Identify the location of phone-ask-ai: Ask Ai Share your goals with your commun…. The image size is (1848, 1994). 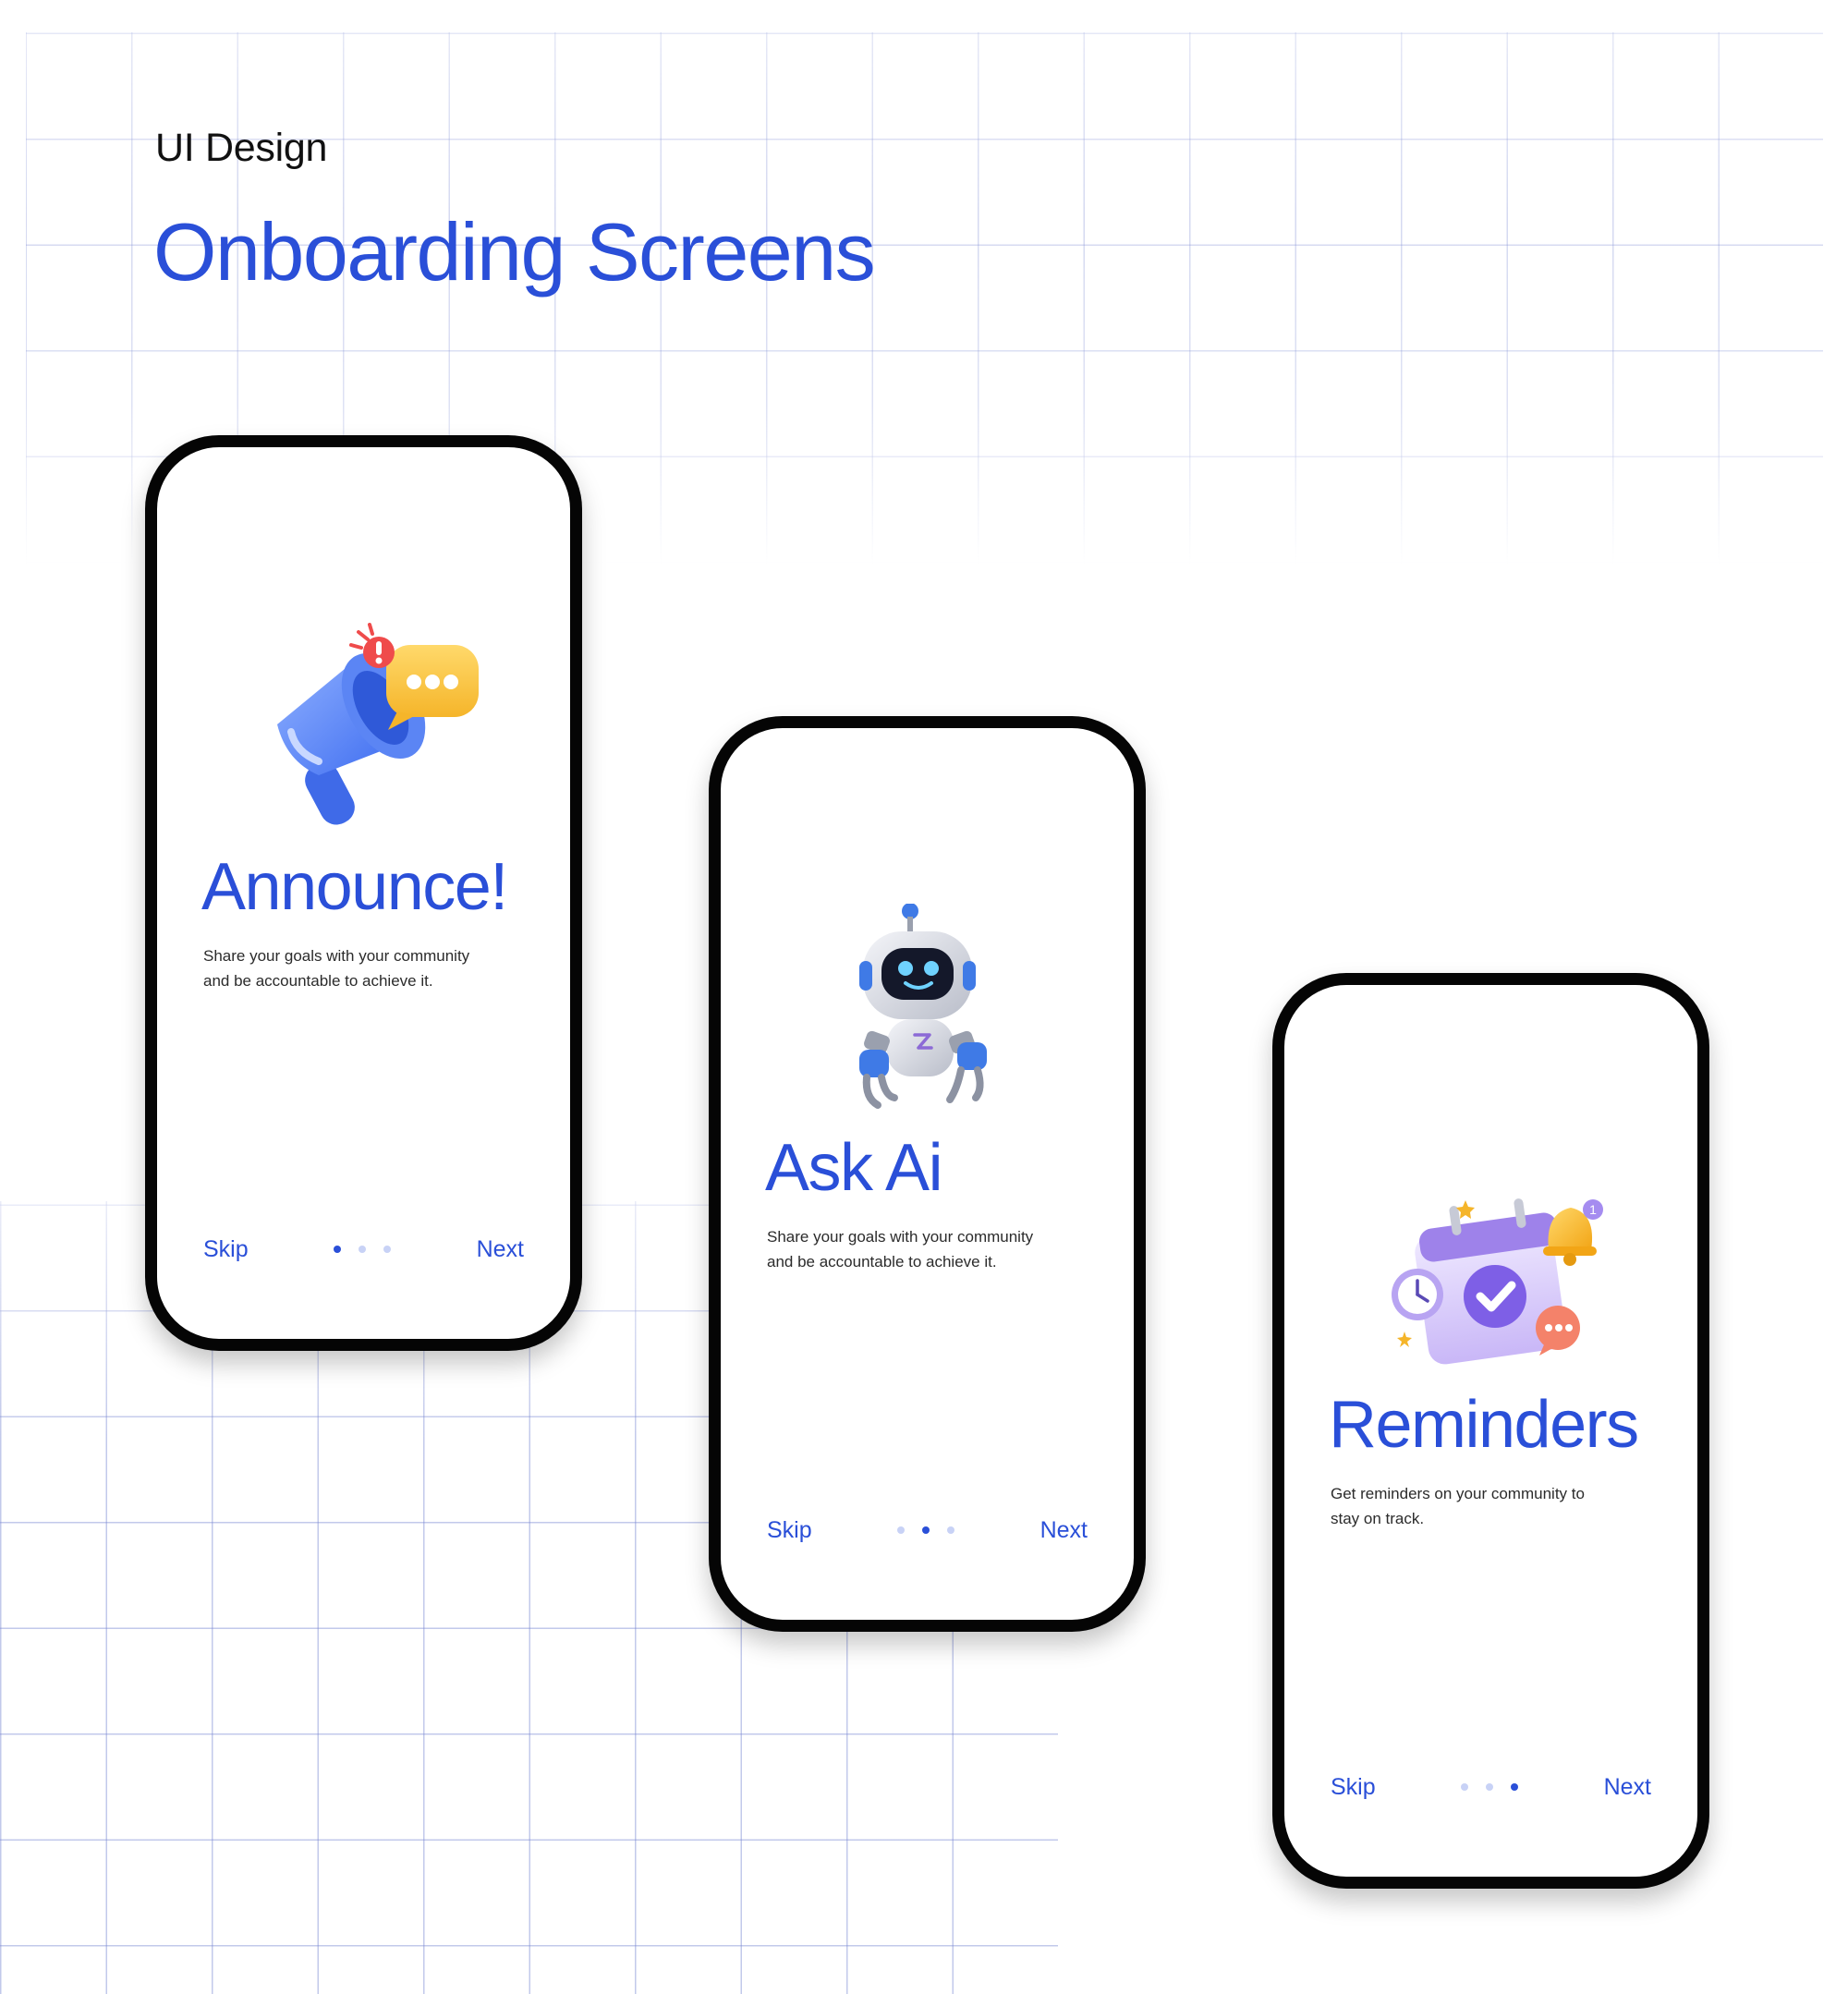
(927, 1174).